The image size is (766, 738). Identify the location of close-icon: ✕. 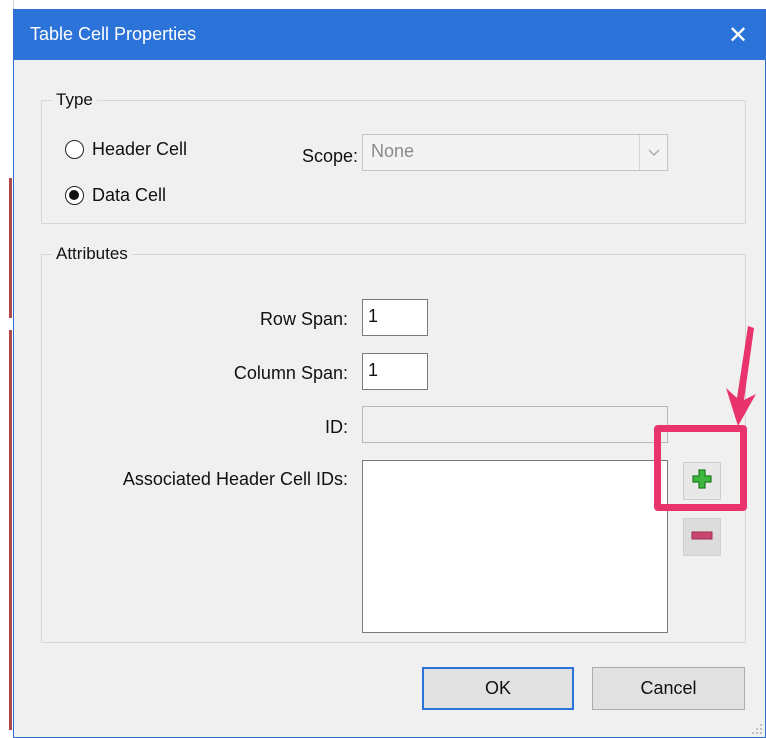
(738, 35).